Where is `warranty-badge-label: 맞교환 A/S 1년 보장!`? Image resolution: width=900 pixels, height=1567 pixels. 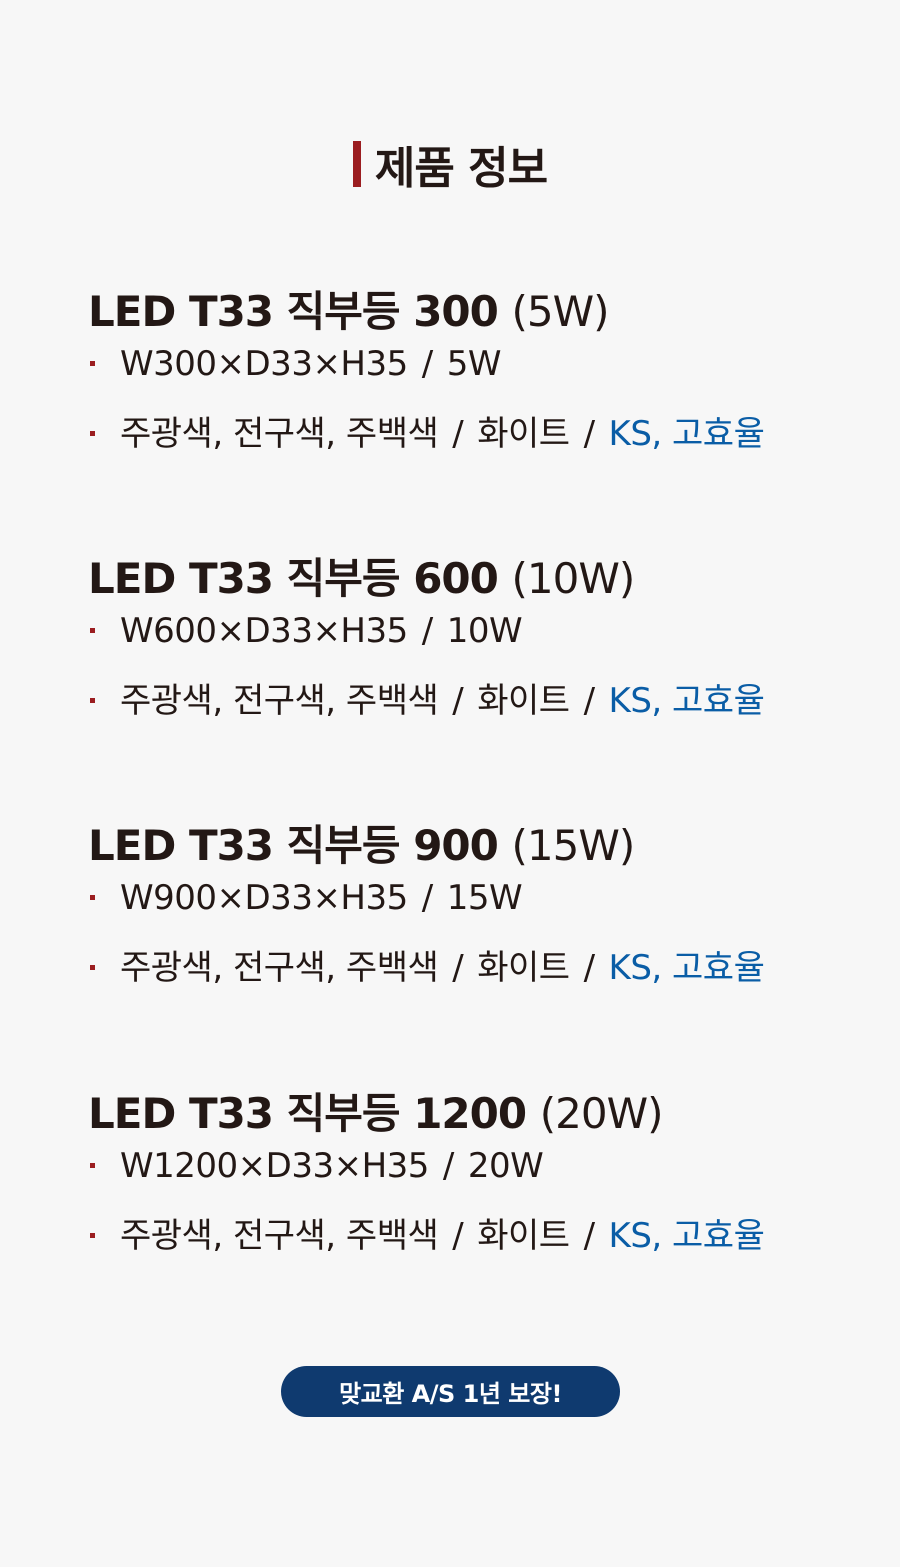
warranty-badge-label: 맞교환 A/S 1년 보장! is located at coordinates (450, 1394).